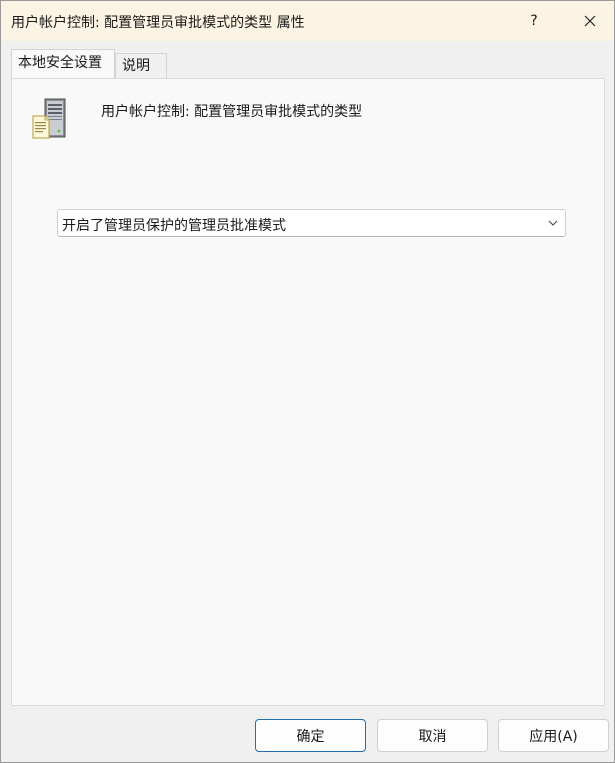  What do you see at coordinates (310, 735) in the screenshot?
I see `ok-button: 确定` at bounding box center [310, 735].